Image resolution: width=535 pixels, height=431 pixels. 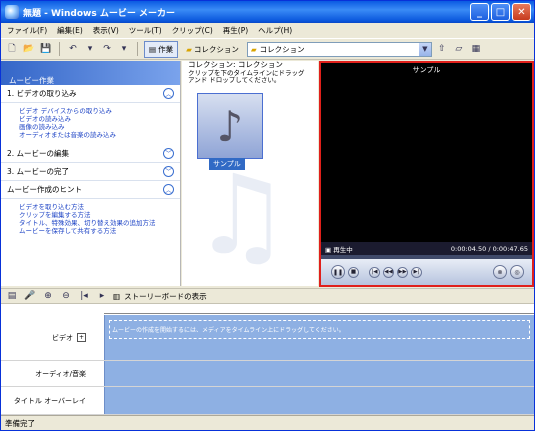 What do you see at coordinates (489, 248) in the screenshot?
I see `time-readout: 0:00:04.50 / 0:00:47.65` at bounding box center [489, 248].